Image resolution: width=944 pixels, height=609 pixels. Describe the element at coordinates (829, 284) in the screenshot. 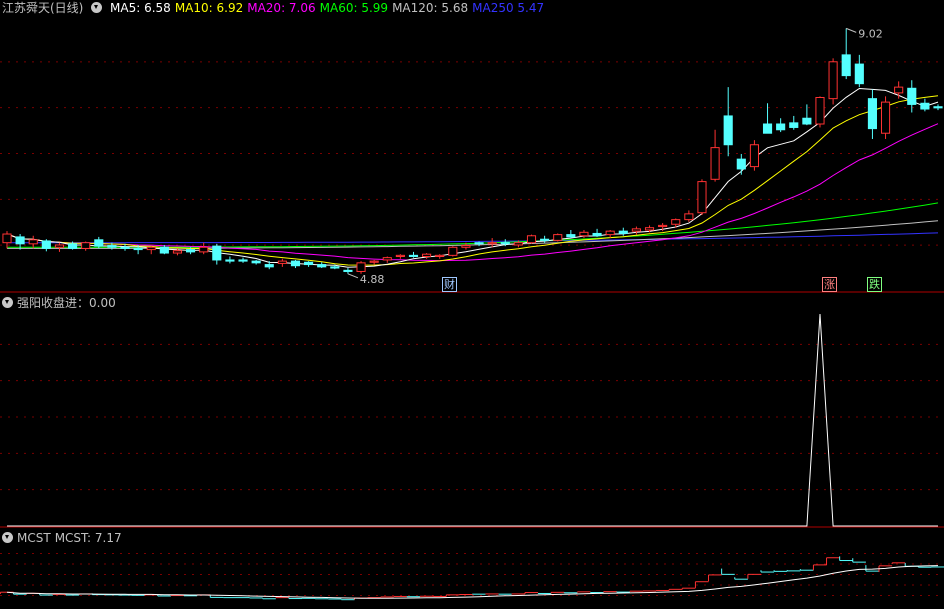

I see `event-marker-rise: 涨` at that location.